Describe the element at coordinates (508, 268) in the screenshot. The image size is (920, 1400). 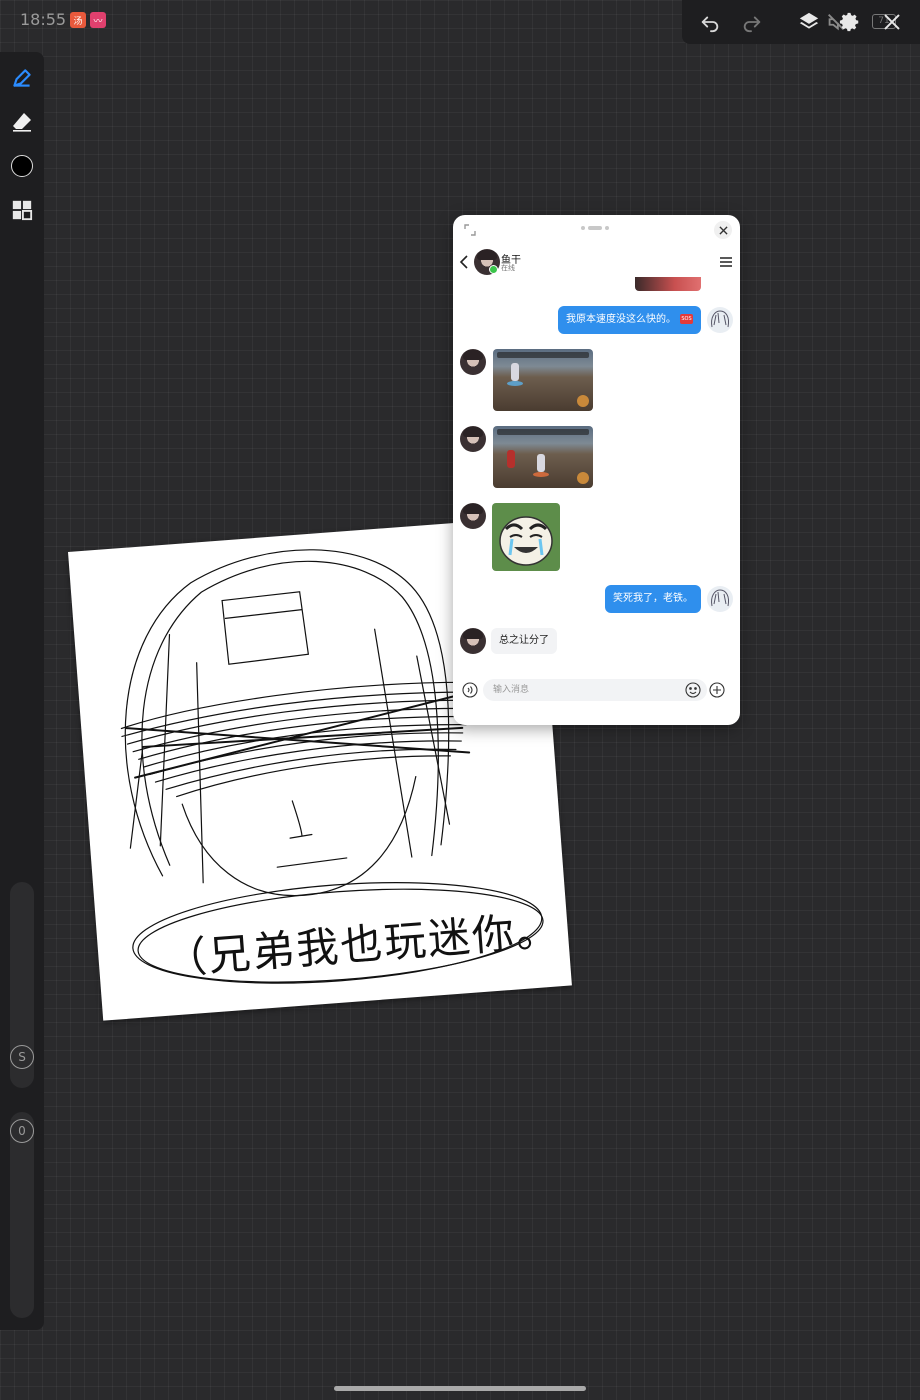
I see `contact-status: 在线` at that location.